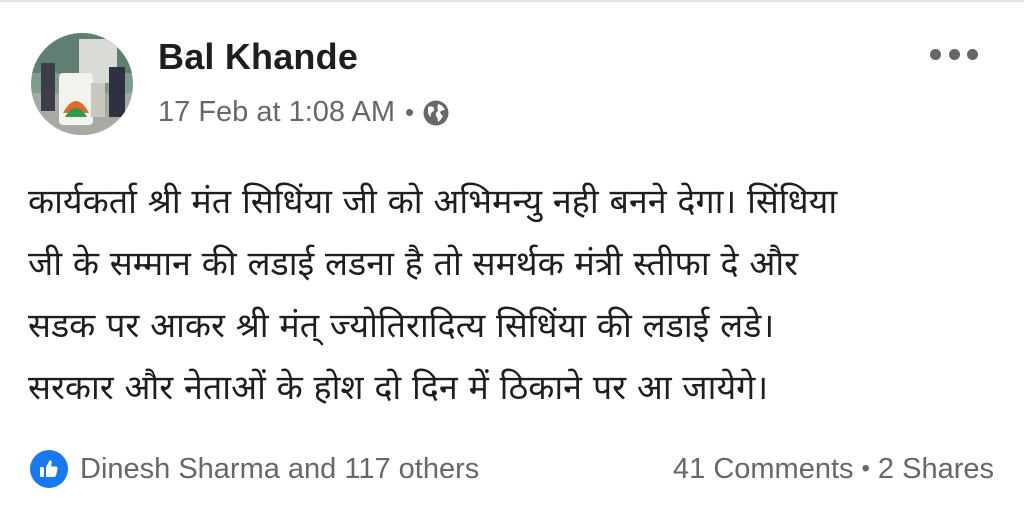 The image size is (1024, 520). I want to click on post-meta: 17 Feb at 1:08 AM •, so click(304, 112).